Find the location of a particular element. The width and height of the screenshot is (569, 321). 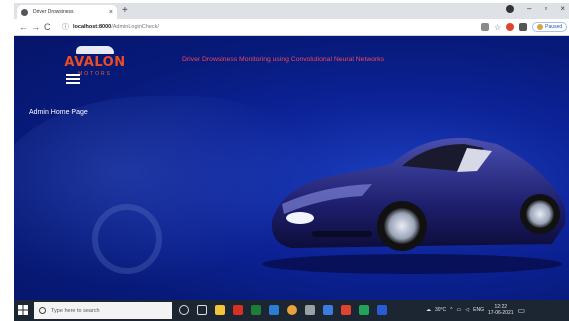

language-indicator: ENG is located at coordinates (478, 310).